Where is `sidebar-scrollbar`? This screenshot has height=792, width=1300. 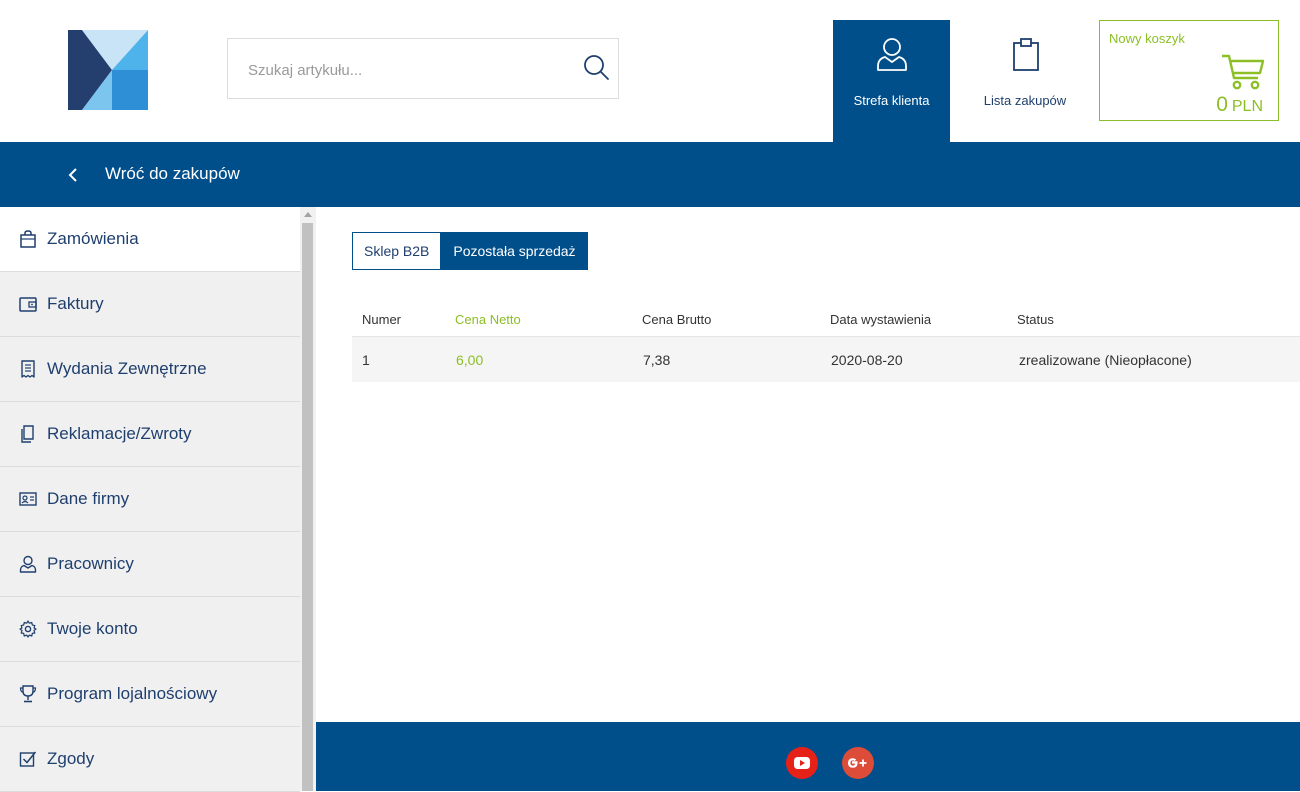
sidebar-scrollbar is located at coordinates (308, 499).